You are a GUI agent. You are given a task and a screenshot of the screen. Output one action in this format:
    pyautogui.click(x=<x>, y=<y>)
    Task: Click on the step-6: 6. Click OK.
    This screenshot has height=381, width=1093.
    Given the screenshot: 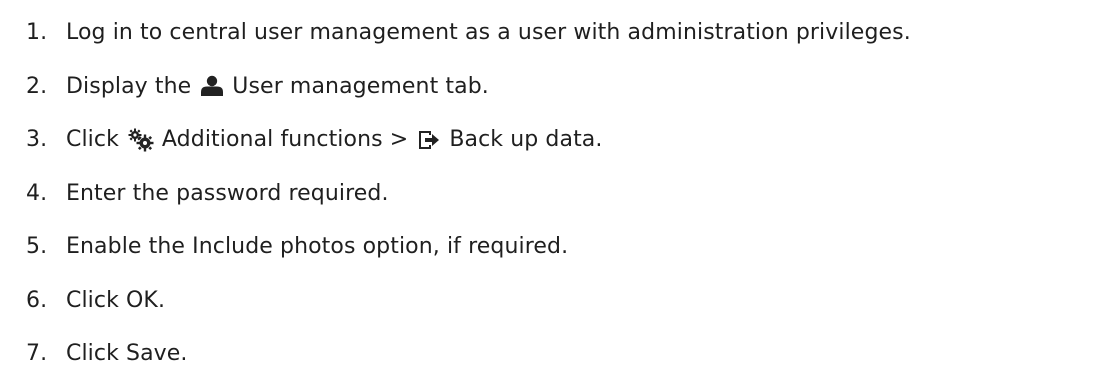 What is the action you would take?
    pyautogui.click(x=468, y=301)
    